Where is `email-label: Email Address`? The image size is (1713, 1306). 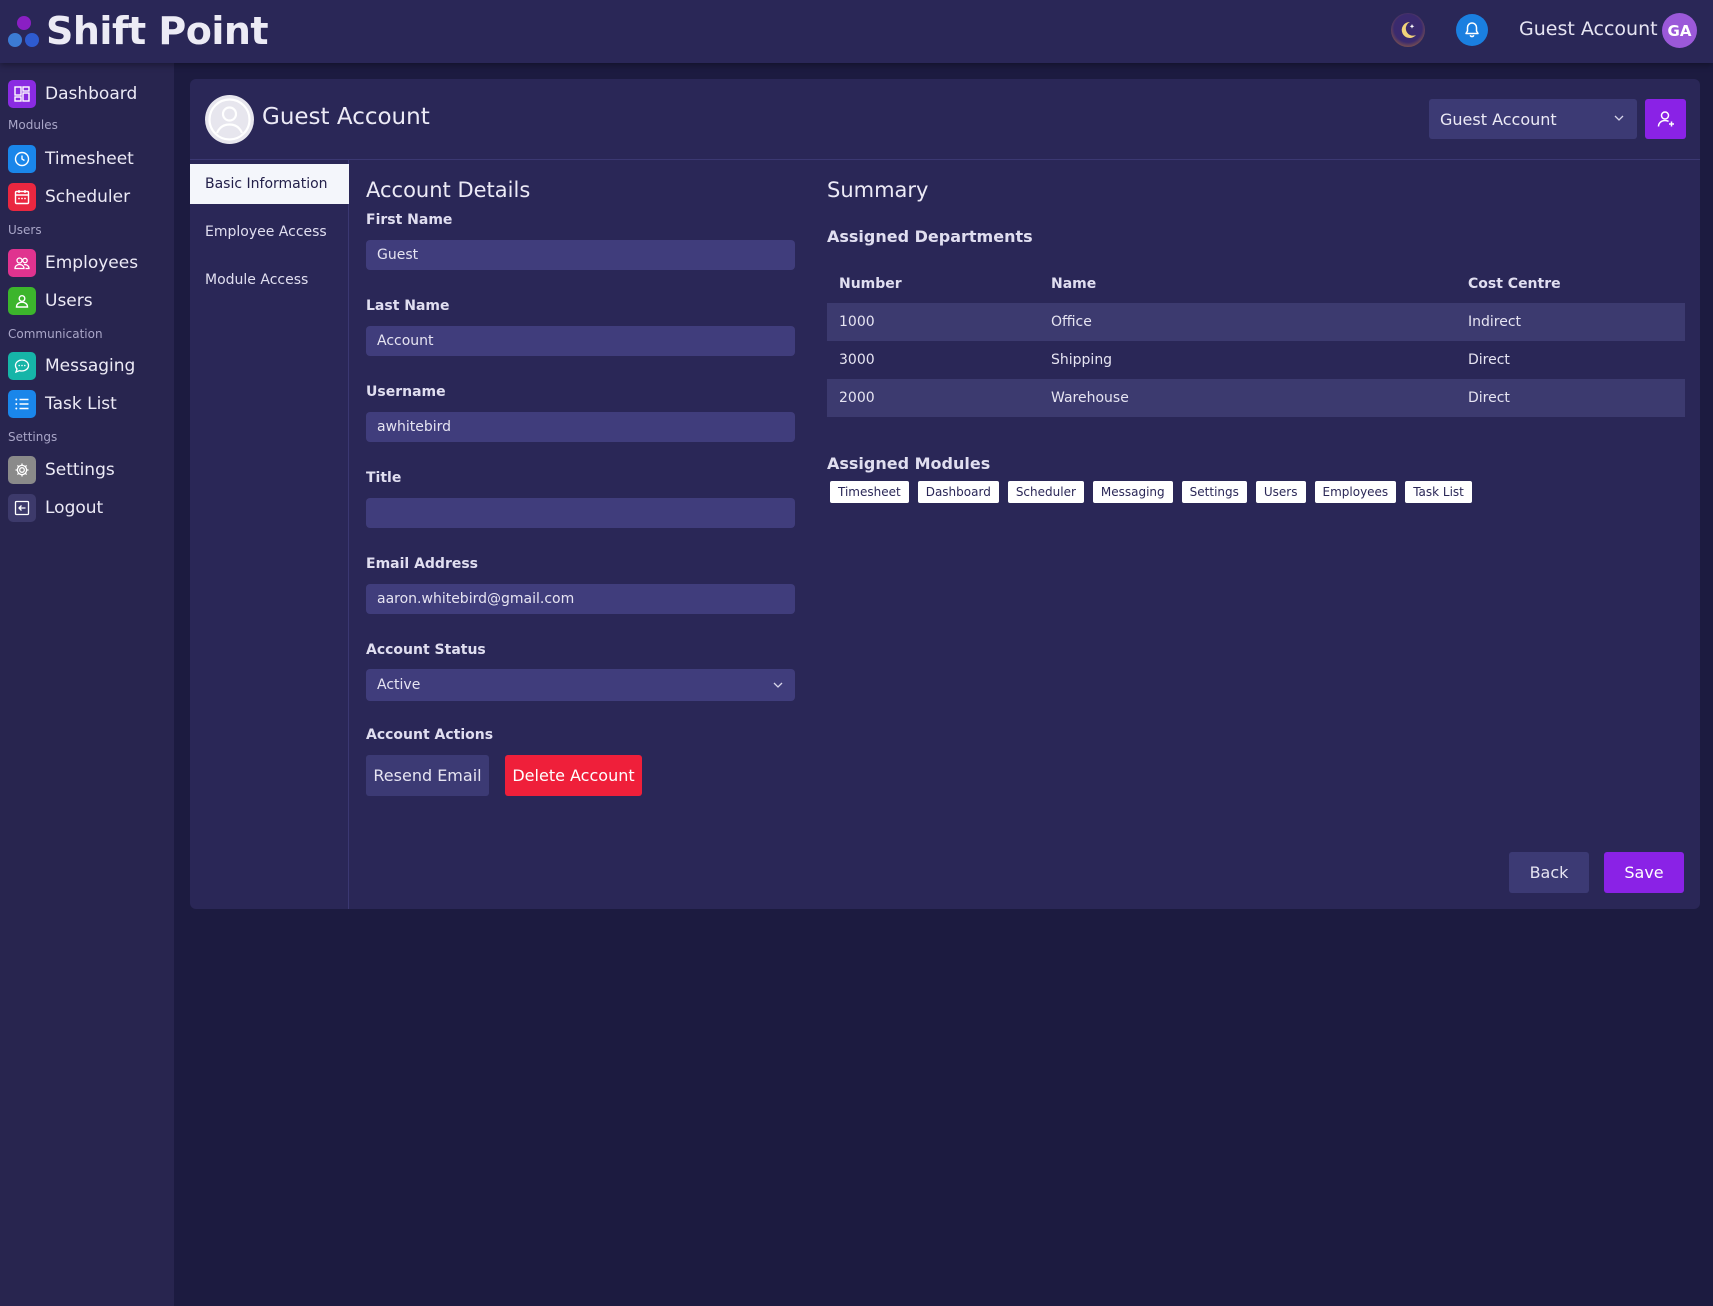 email-label: Email Address is located at coordinates (422, 564).